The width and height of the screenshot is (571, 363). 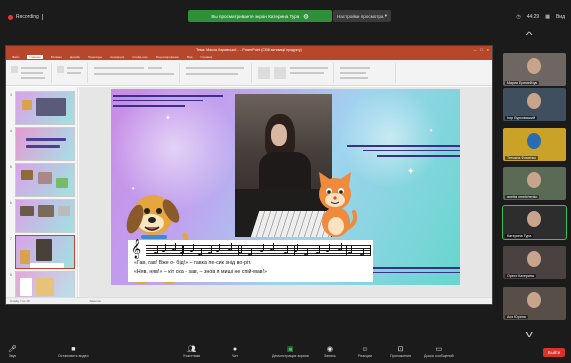 What do you see at coordinates (264, 73) in the screenshot?
I see `shapes-icon` at bounding box center [264, 73].